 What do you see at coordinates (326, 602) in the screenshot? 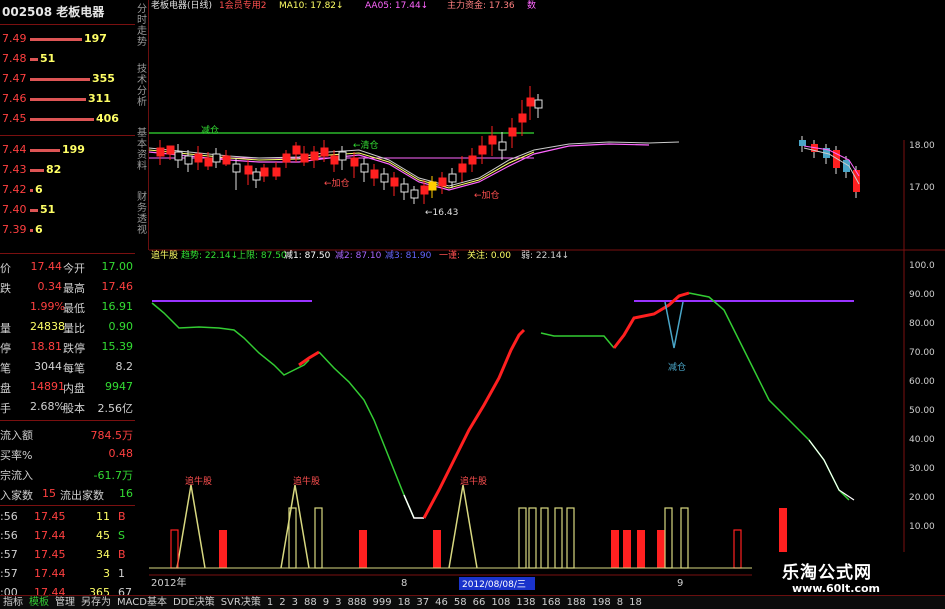
I see `bottom-tab: 9` at bounding box center [326, 602].